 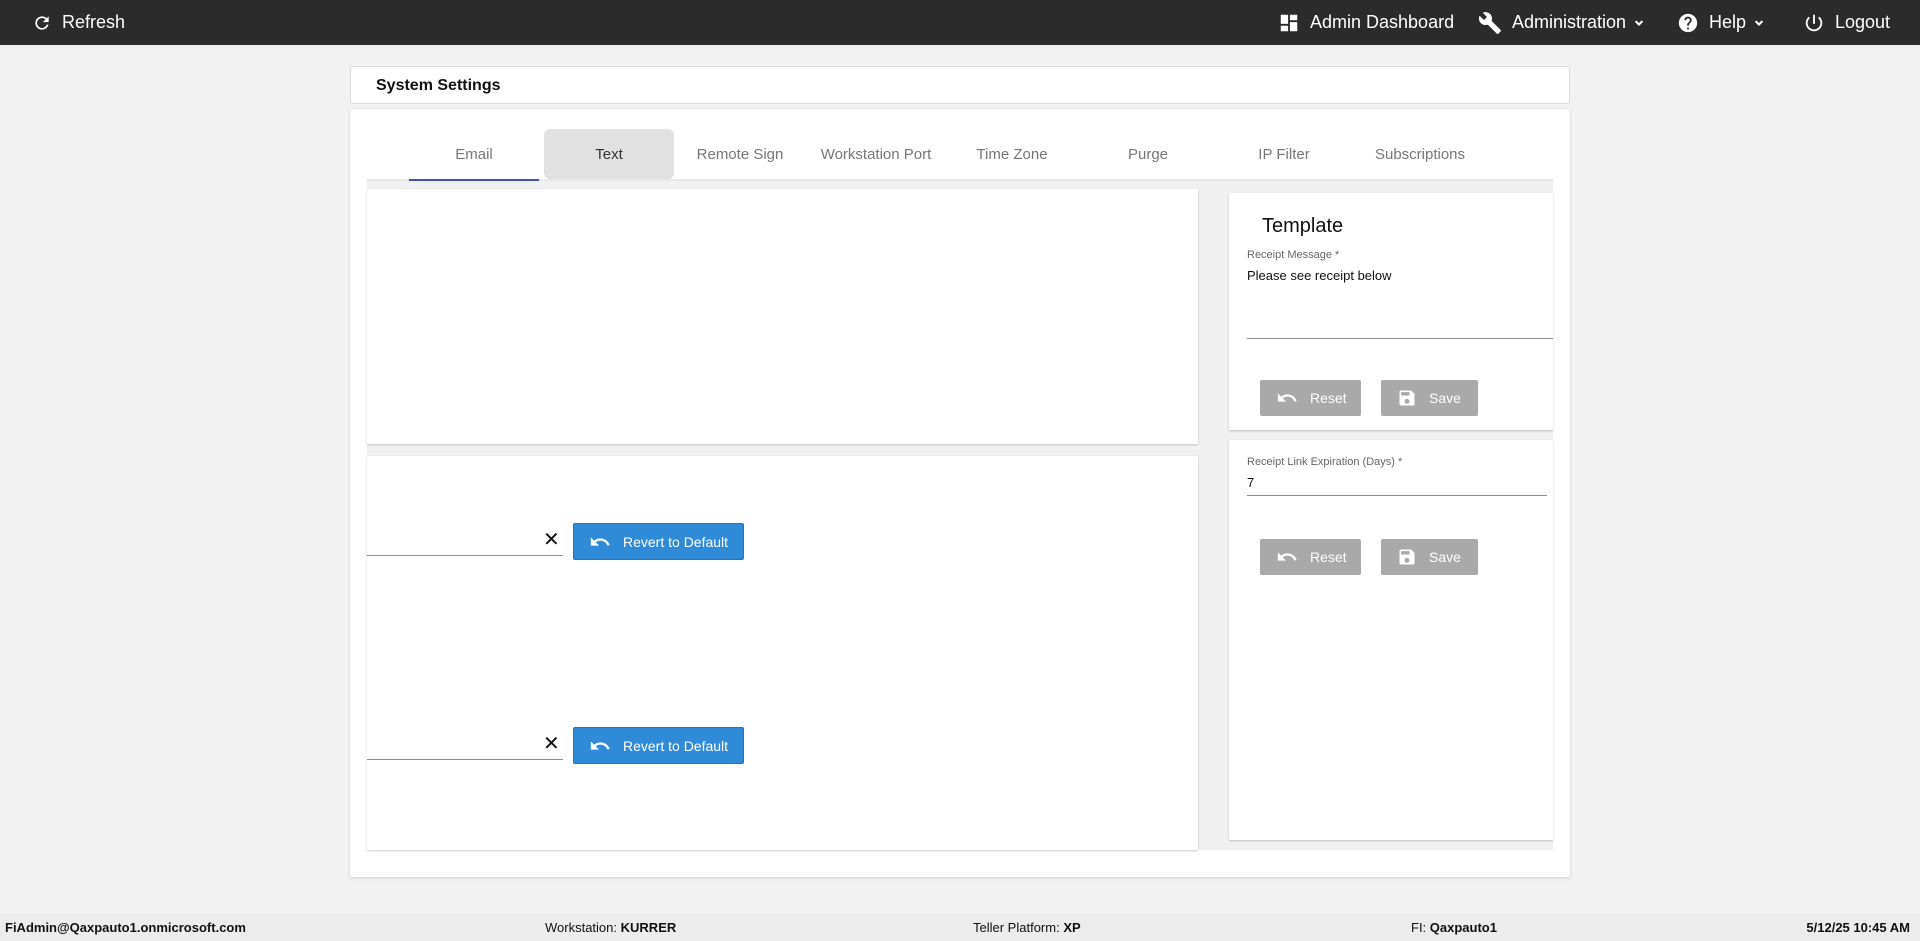 What do you see at coordinates (1688, 22) in the screenshot?
I see `help-icon` at bounding box center [1688, 22].